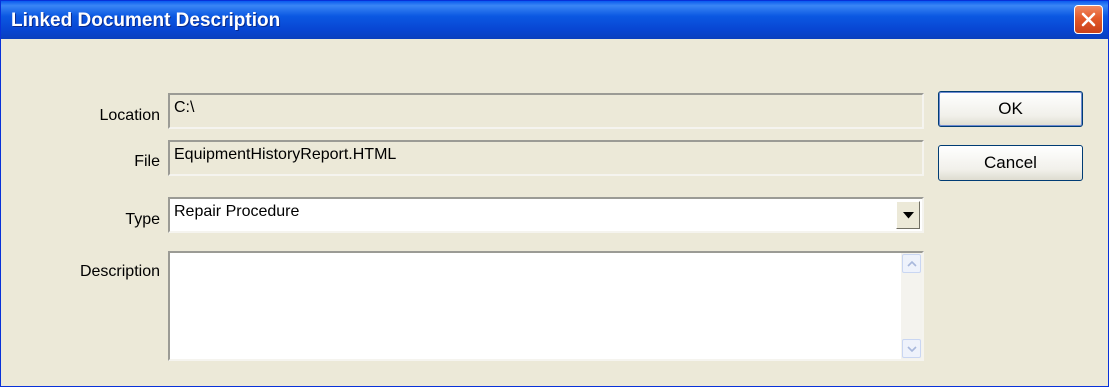  I want to click on close-button, so click(1088, 19).